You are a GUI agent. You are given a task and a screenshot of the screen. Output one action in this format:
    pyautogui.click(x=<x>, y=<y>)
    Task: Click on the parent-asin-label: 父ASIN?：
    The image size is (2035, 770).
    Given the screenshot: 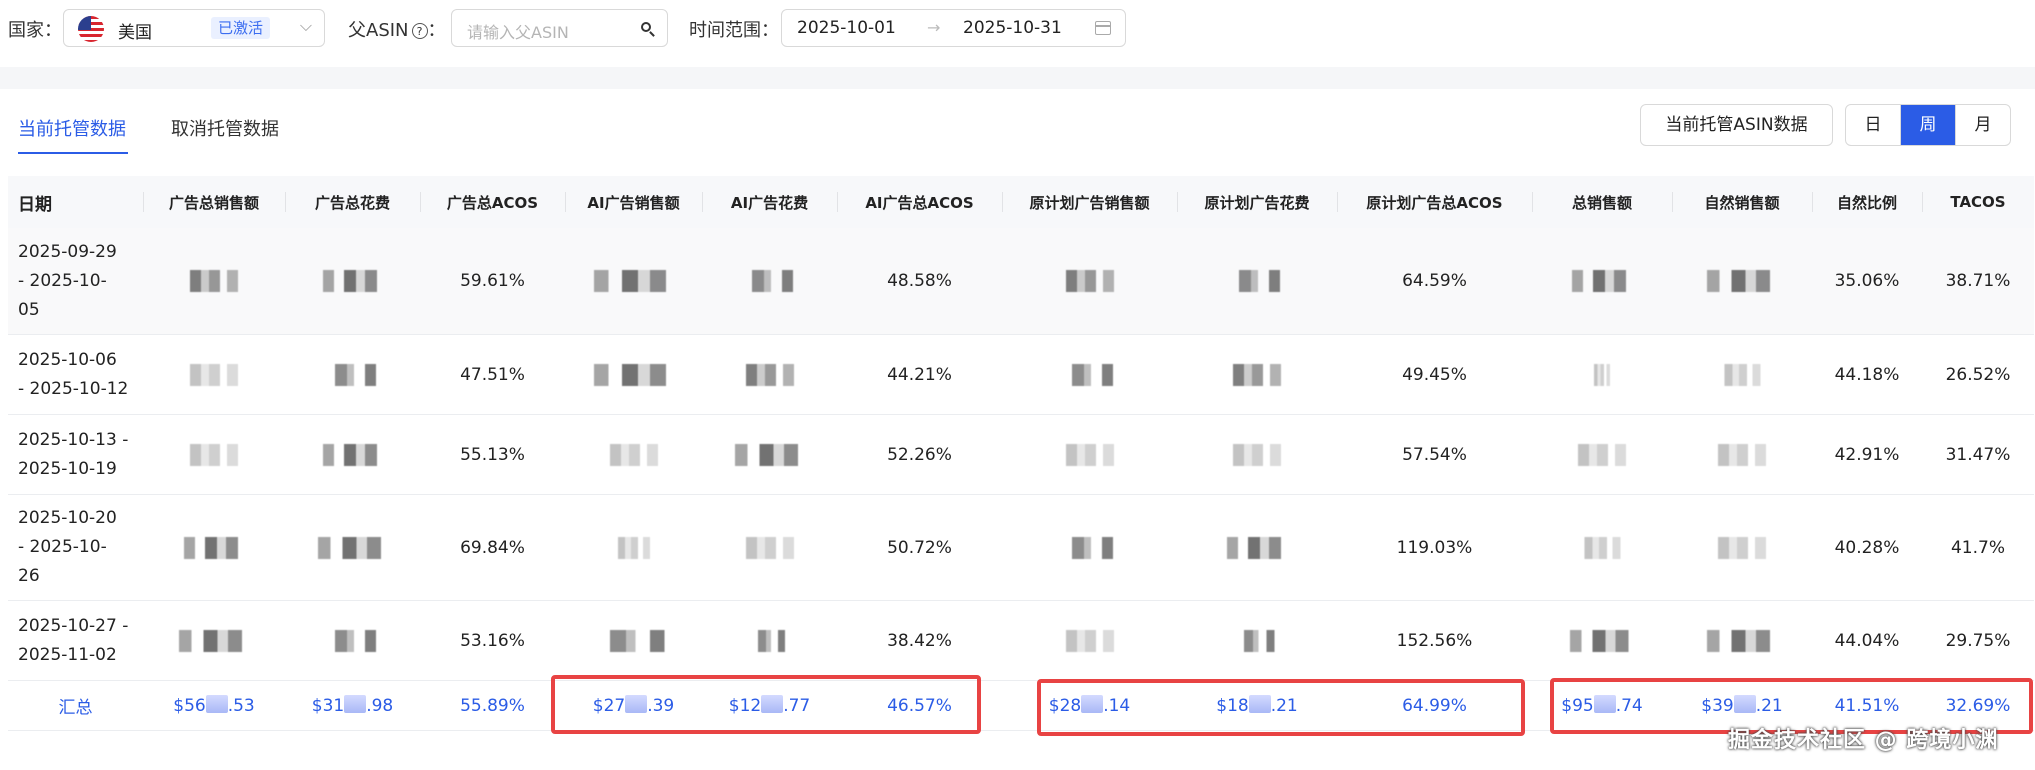 What is the action you would take?
    pyautogui.click(x=397, y=30)
    